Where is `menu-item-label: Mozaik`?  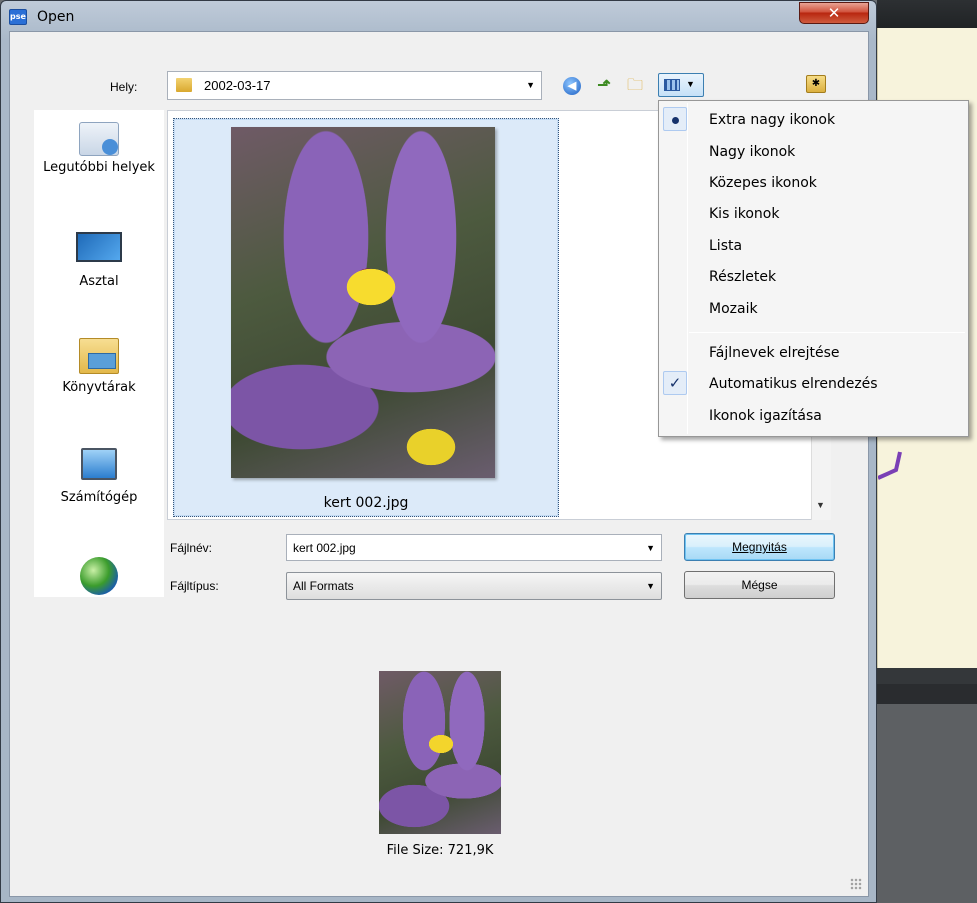
menu-item-label: Mozaik is located at coordinates (733, 309).